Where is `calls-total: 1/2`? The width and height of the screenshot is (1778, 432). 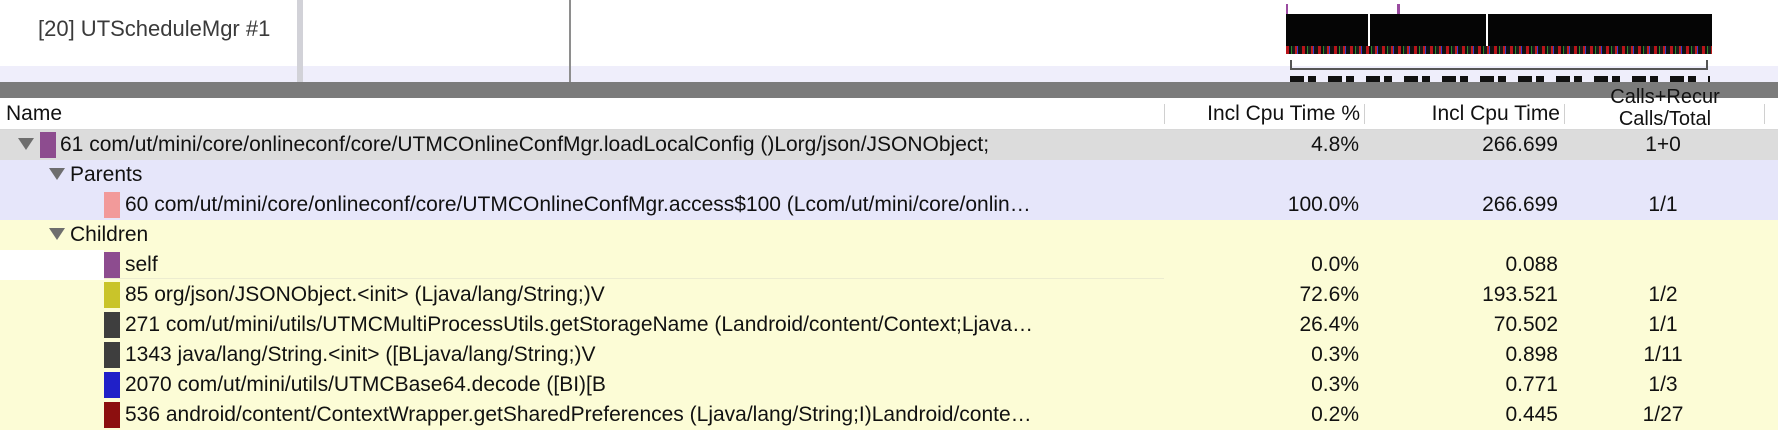 calls-total: 1/2 is located at coordinates (1663, 294).